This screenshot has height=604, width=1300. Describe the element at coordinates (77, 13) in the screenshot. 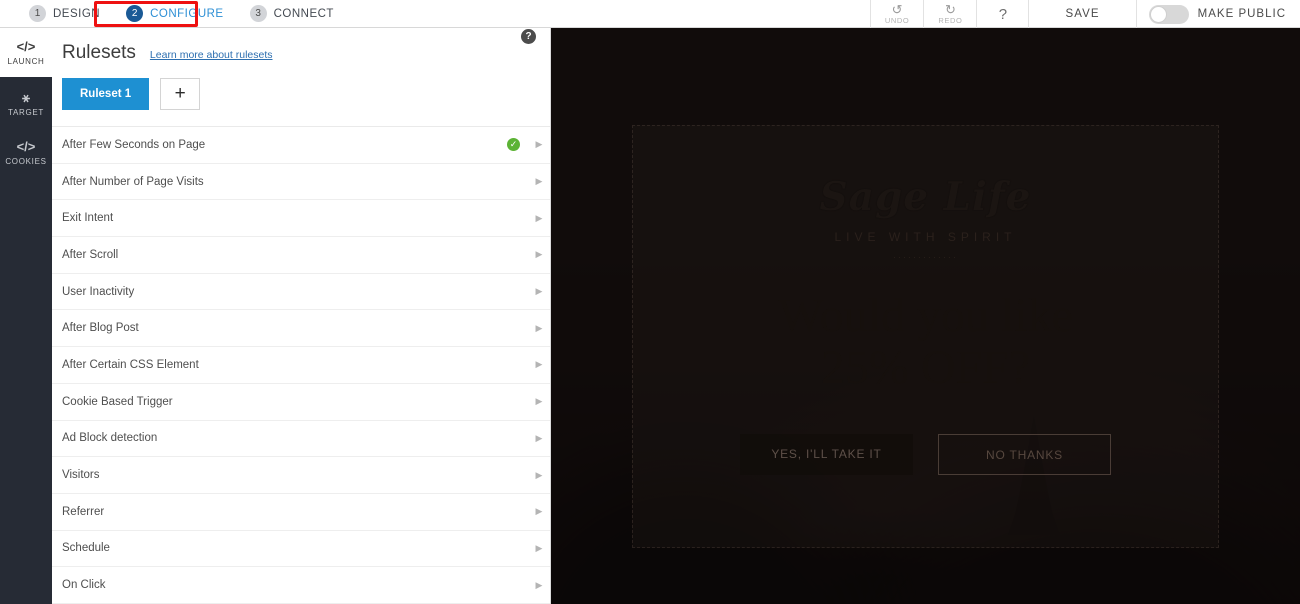

I see `step-label: DESIGN` at that location.